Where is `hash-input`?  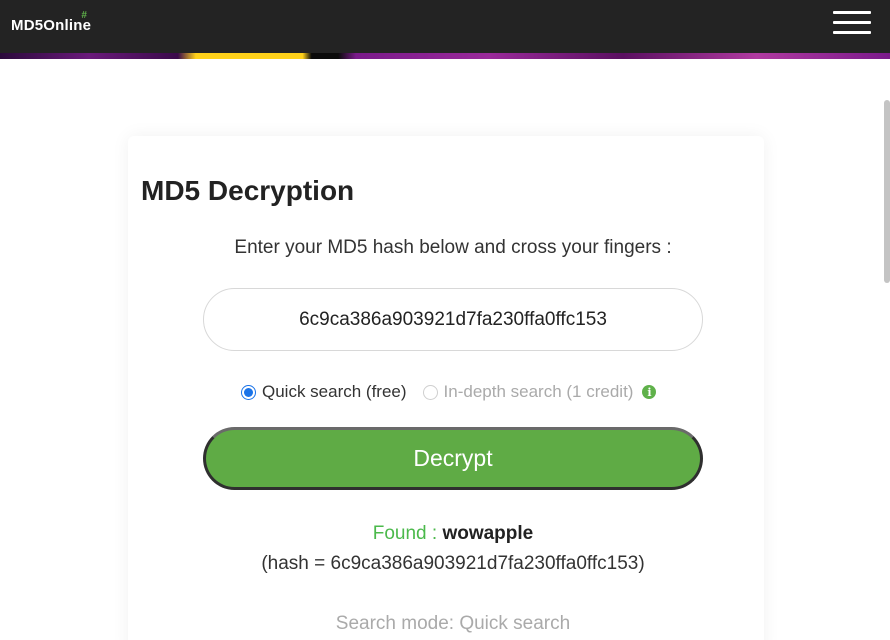 hash-input is located at coordinates (453, 319).